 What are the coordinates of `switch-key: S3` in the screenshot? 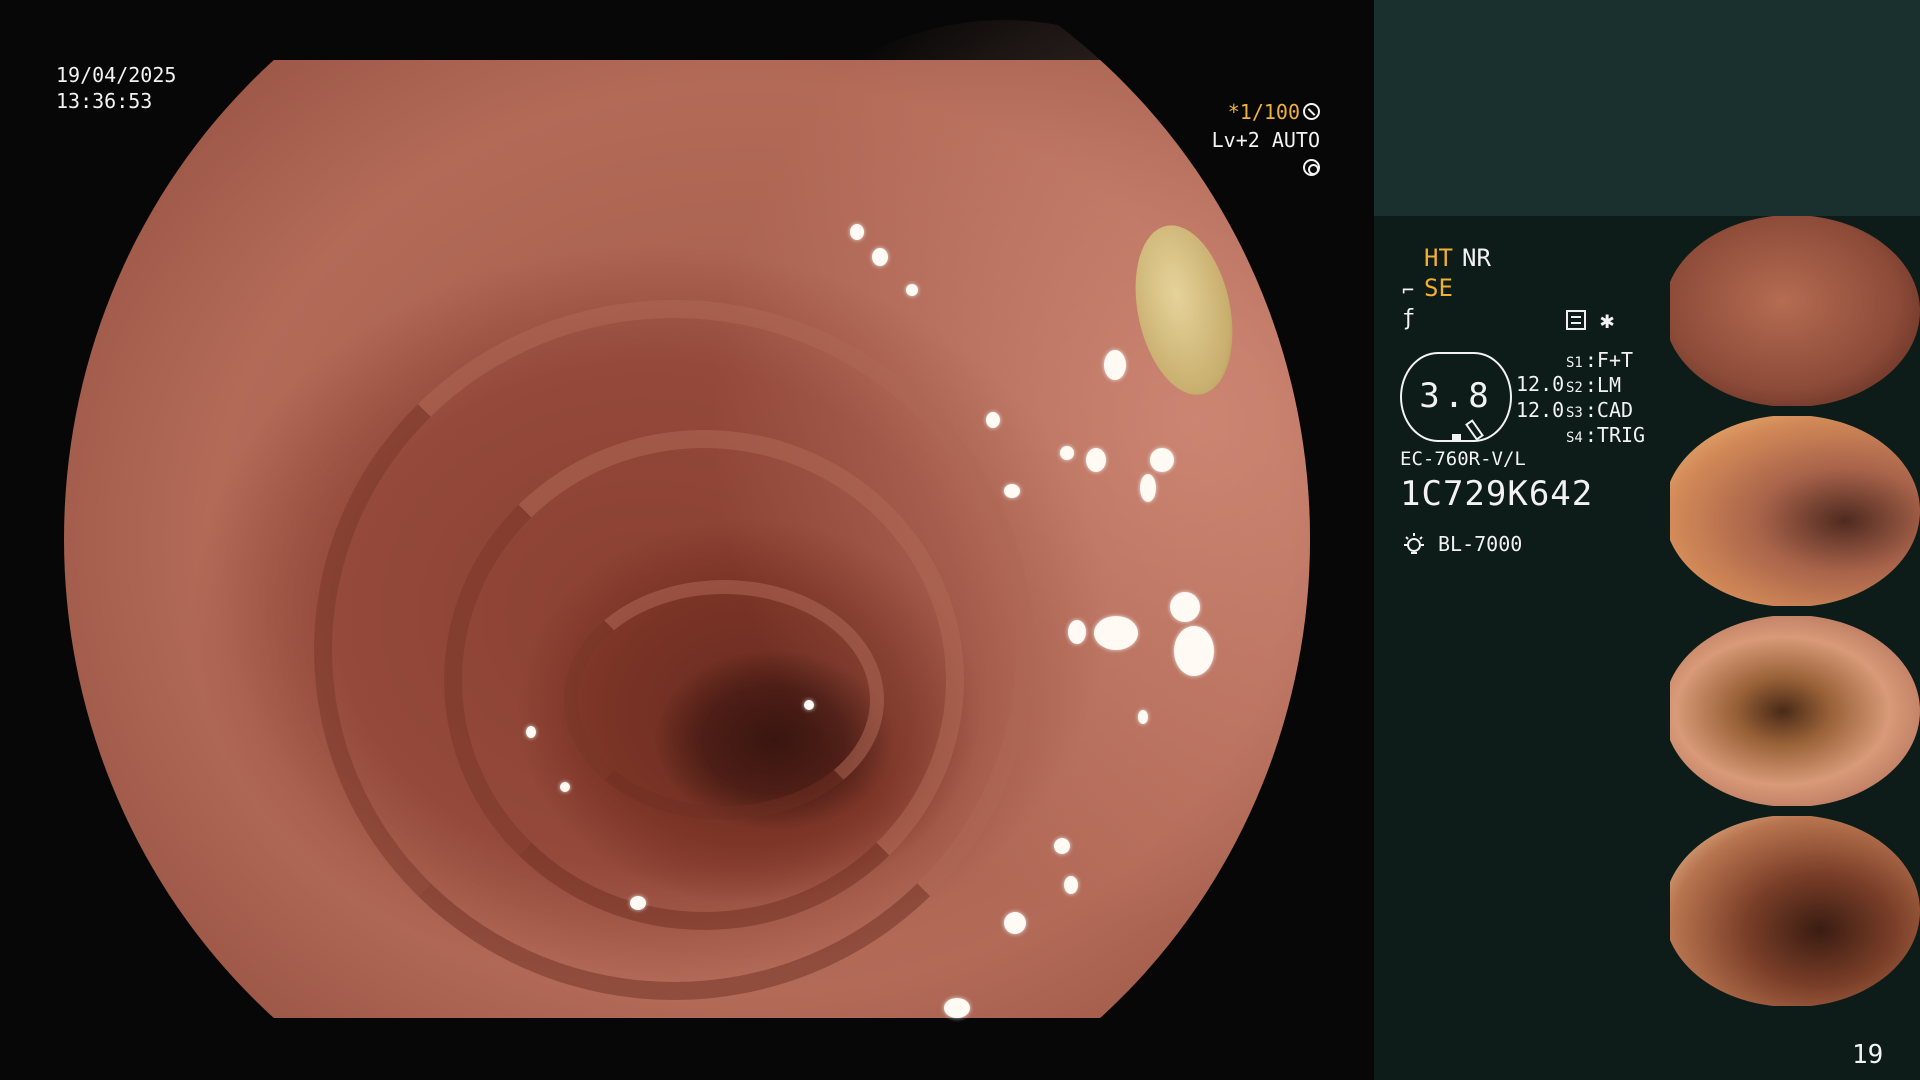 It's located at (1574, 413).